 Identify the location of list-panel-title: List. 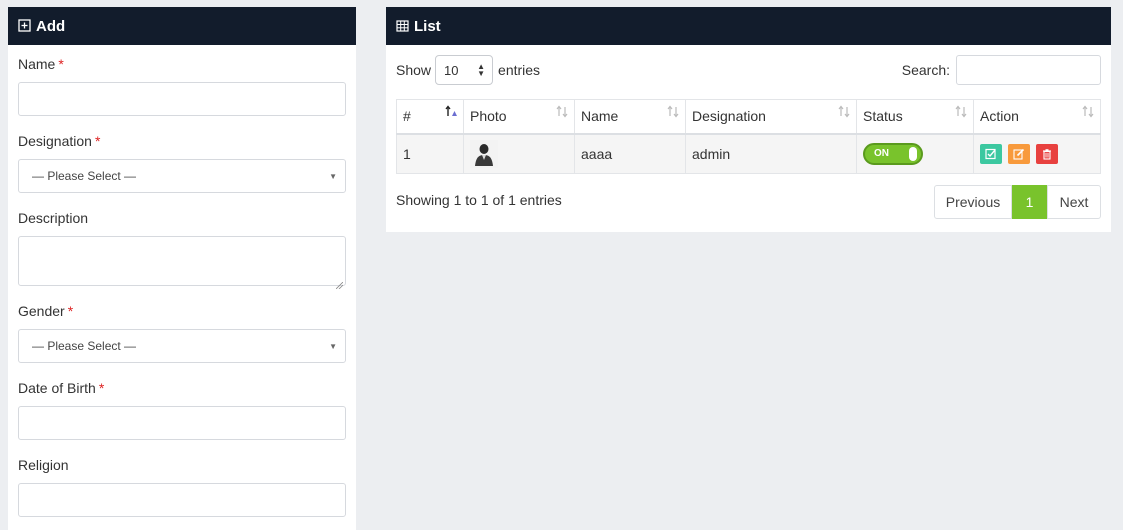
(427, 26).